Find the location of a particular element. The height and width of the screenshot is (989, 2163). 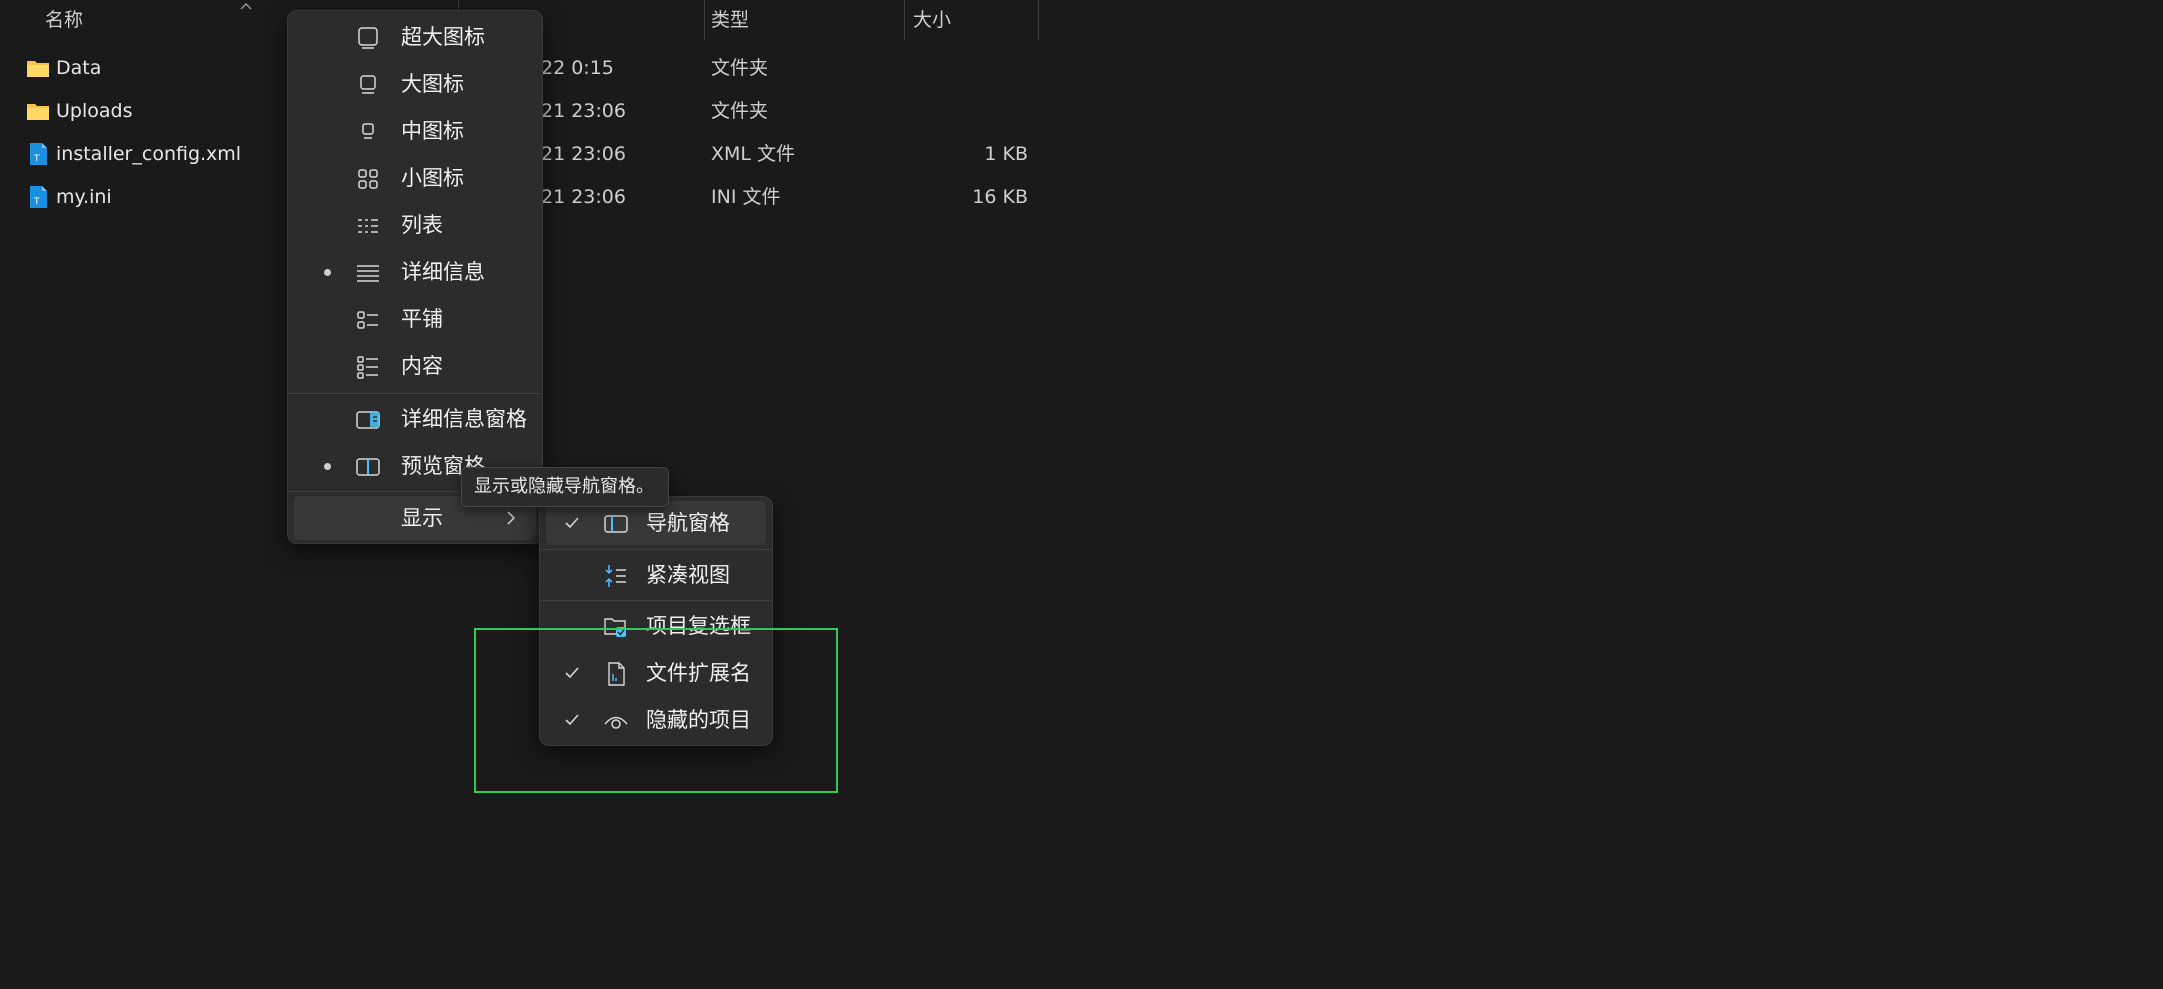

file-row-my-ini: T my.ini is located at coordinates (69, 197).